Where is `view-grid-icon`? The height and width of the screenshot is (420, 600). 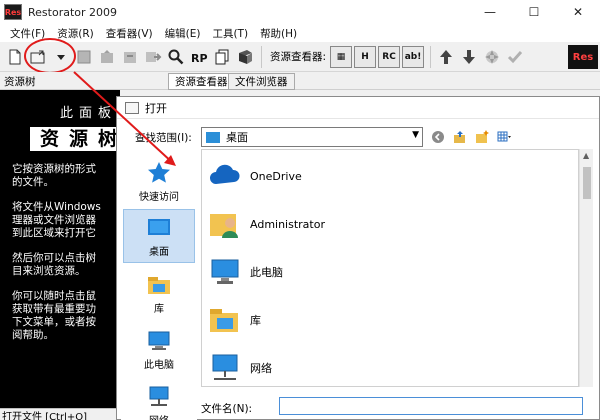
view-grid-icon is located at coordinates (504, 136).